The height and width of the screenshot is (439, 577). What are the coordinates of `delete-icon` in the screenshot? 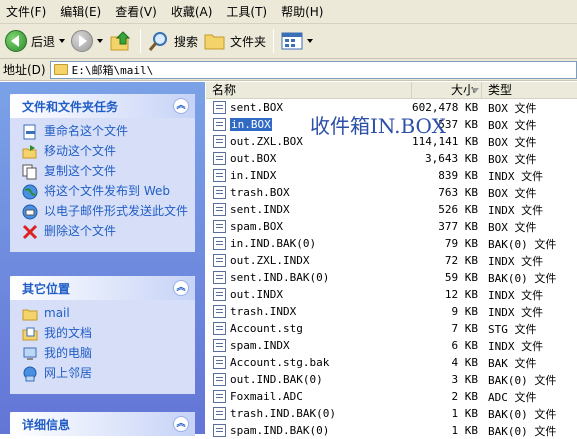 It's located at (30, 232).